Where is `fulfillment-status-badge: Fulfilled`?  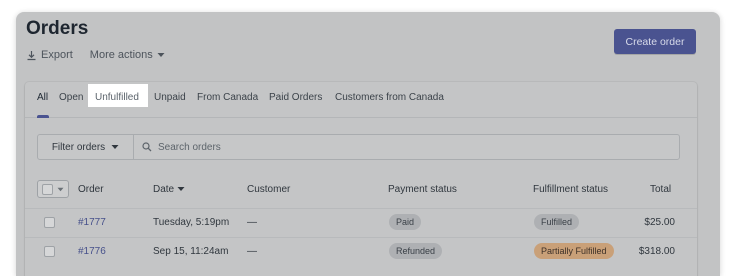 fulfillment-status-badge: Fulfilled is located at coordinates (557, 222).